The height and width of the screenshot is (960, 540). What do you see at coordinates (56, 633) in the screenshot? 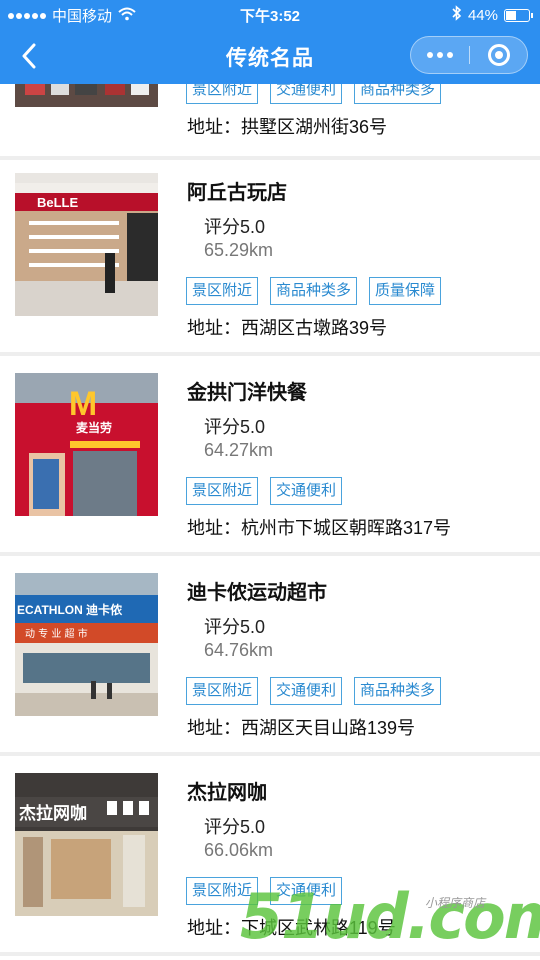
I see `shop-sign-subtext: 动 专 业 超 市` at bounding box center [56, 633].